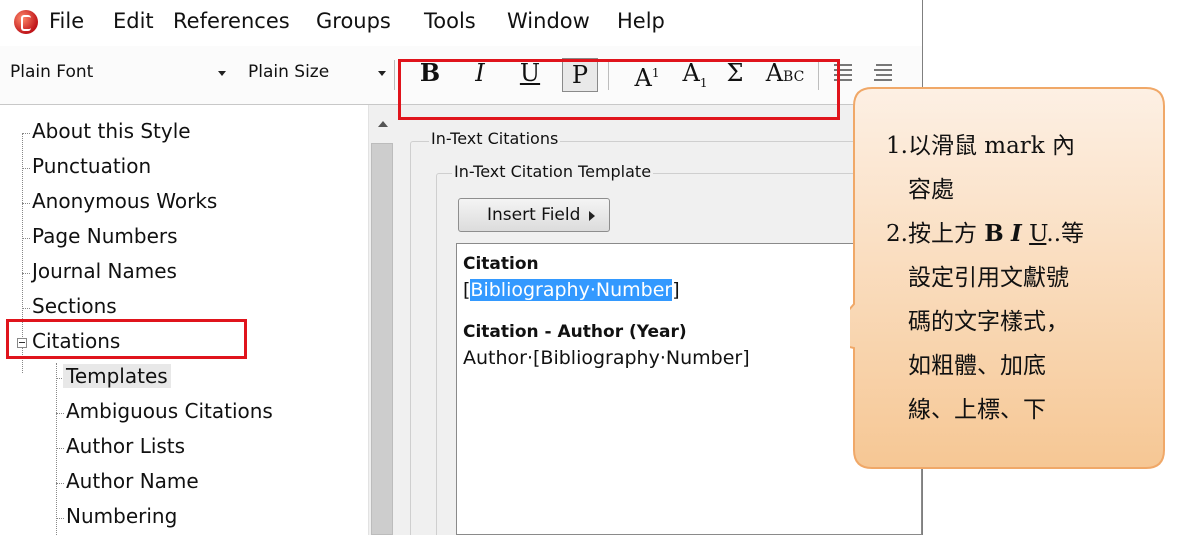 The image size is (1179, 535). I want to click on menu-window: Window, so click(548, 21).